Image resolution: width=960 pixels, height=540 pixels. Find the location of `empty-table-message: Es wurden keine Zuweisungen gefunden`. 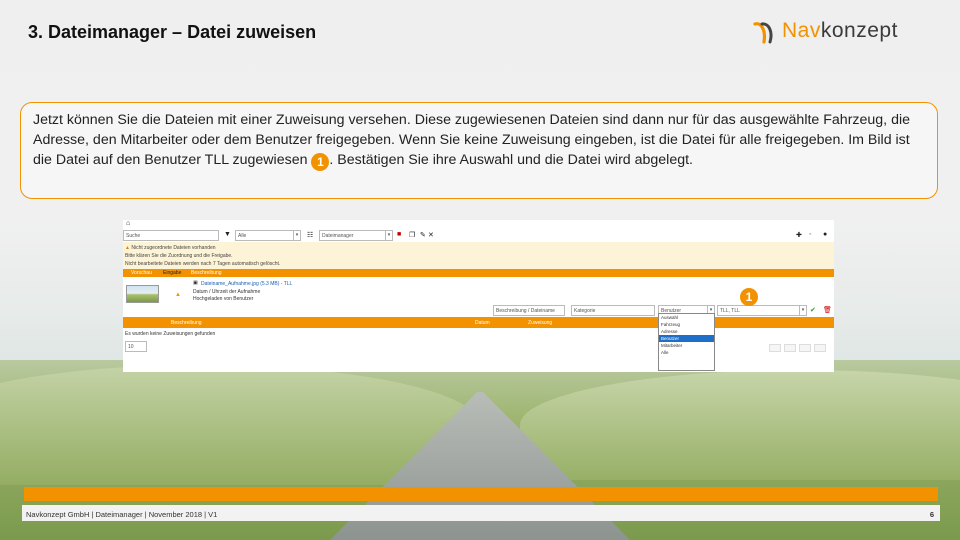

empty-table-message: Es wurden keine Zuweisungen gefunden is located at coordinates (170, 334).